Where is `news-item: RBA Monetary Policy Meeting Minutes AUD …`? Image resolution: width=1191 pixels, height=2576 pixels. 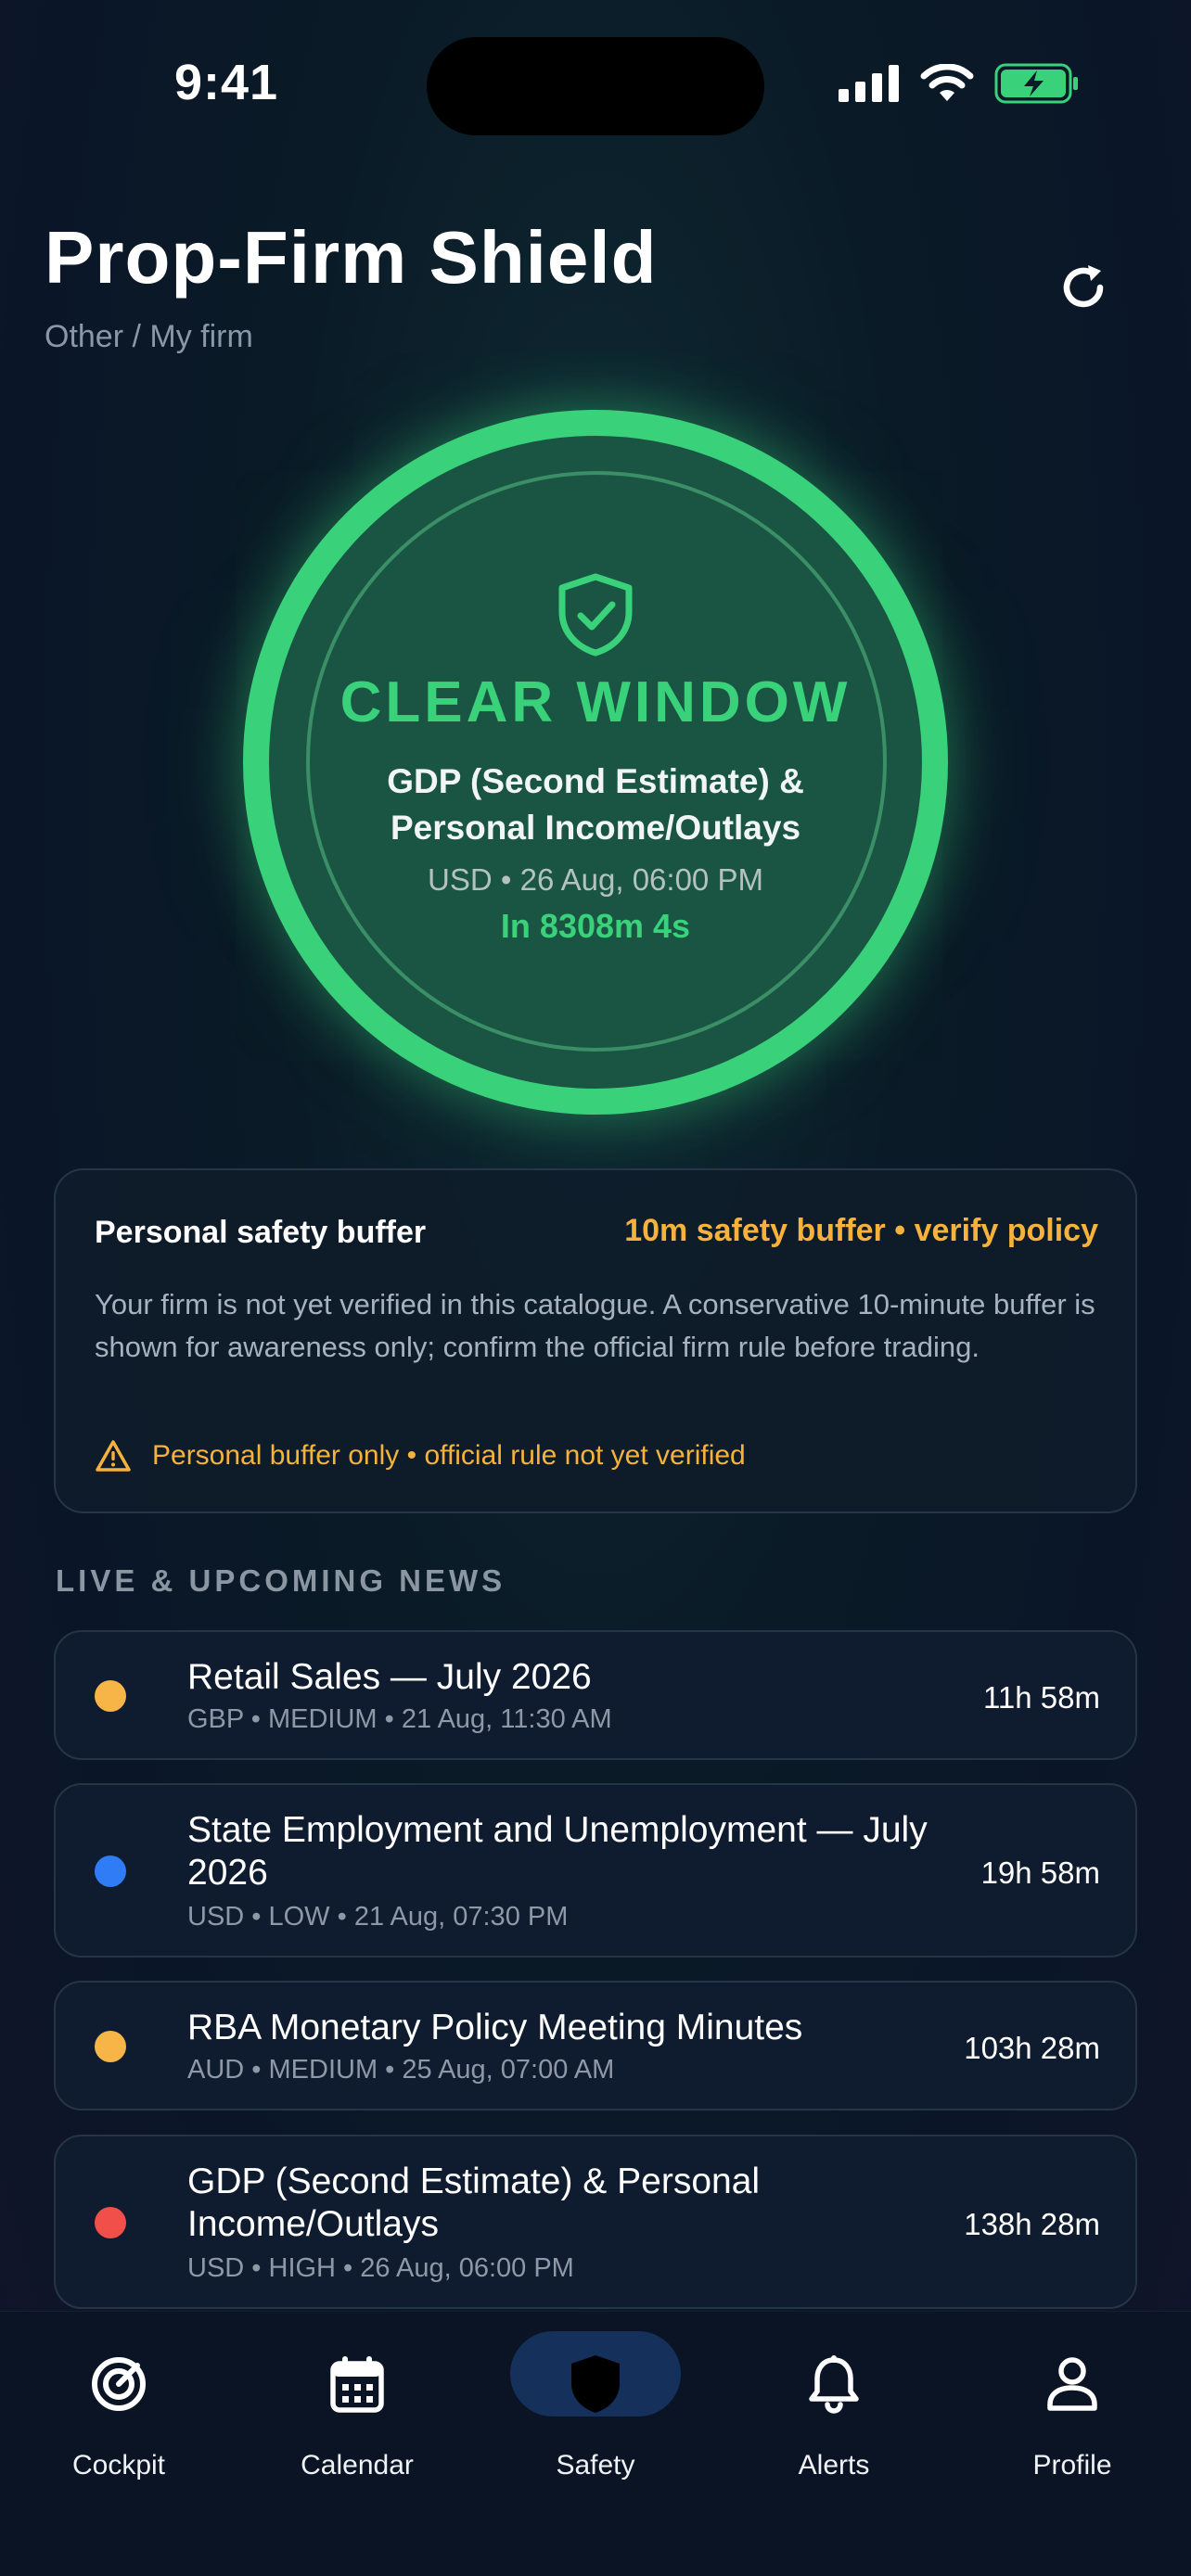 news-item: RBA Monetary Policy Meeting Minutes AUD … is located at coordinates (595, 2046).